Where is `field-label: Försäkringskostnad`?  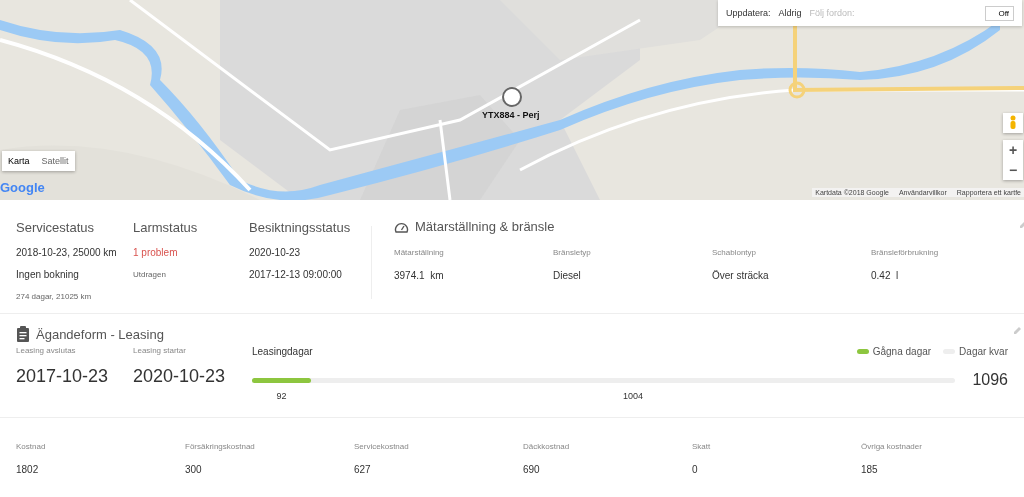 field-label: Försäkringskostnad is located at coordinates (220, 446).